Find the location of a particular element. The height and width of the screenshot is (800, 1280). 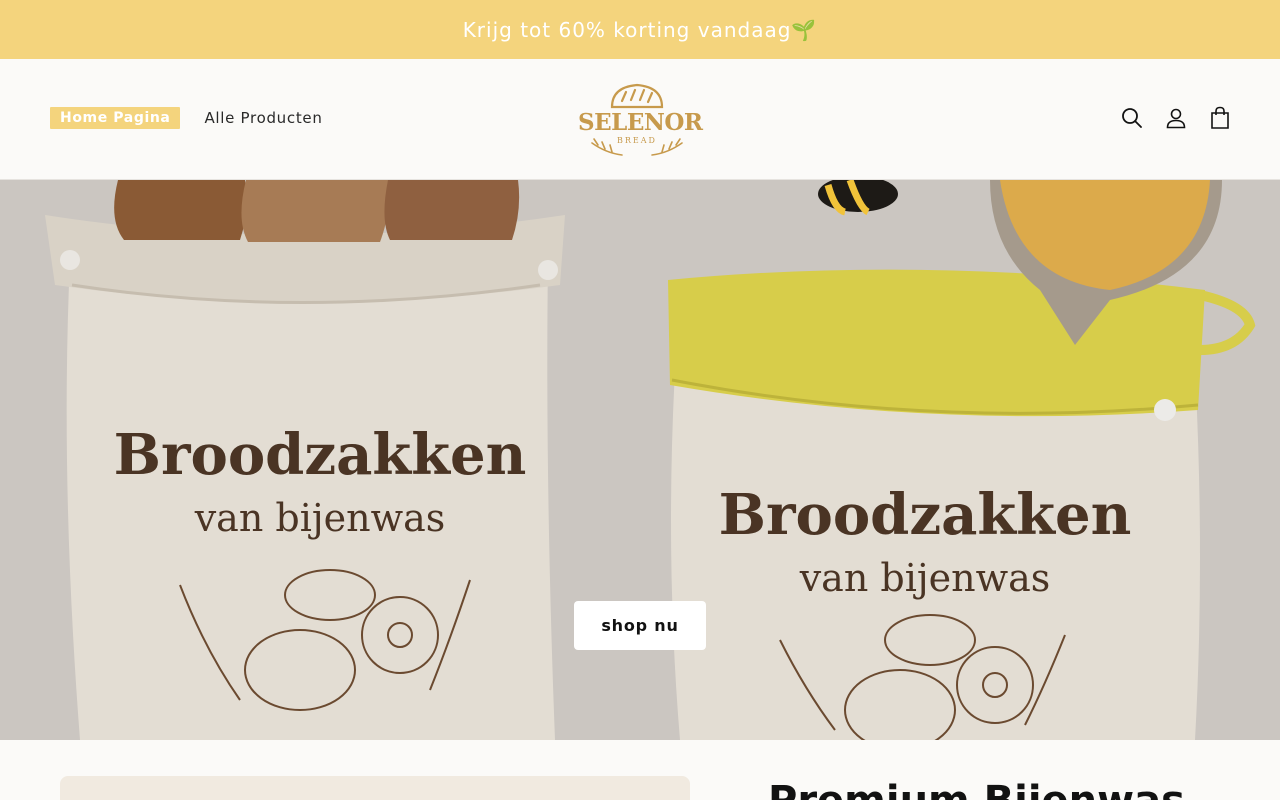

logo-wordmark: SELENOR is located at coordinates (640, 122).